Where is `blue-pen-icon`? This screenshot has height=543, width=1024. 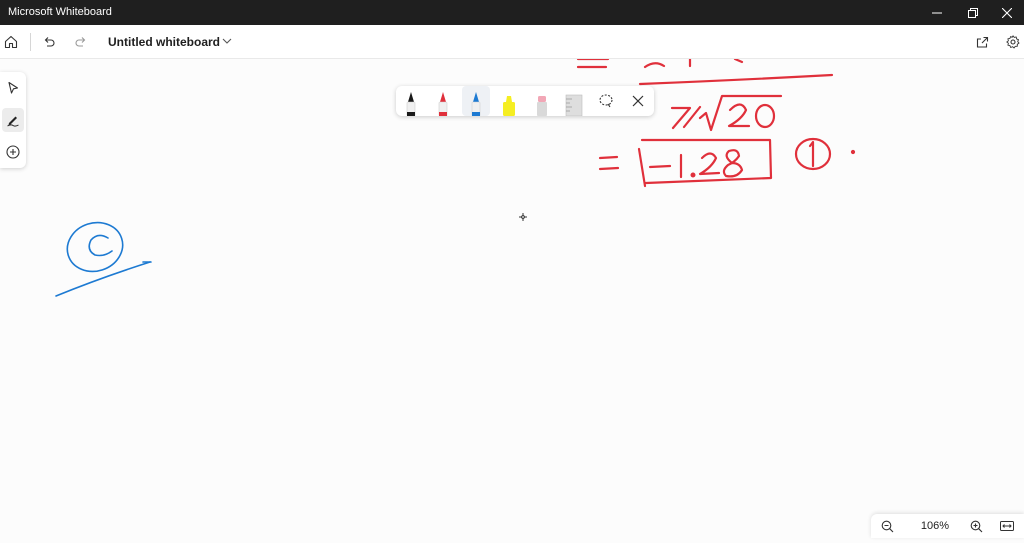
blue-pen-icon is located at coordinates (476, 104).